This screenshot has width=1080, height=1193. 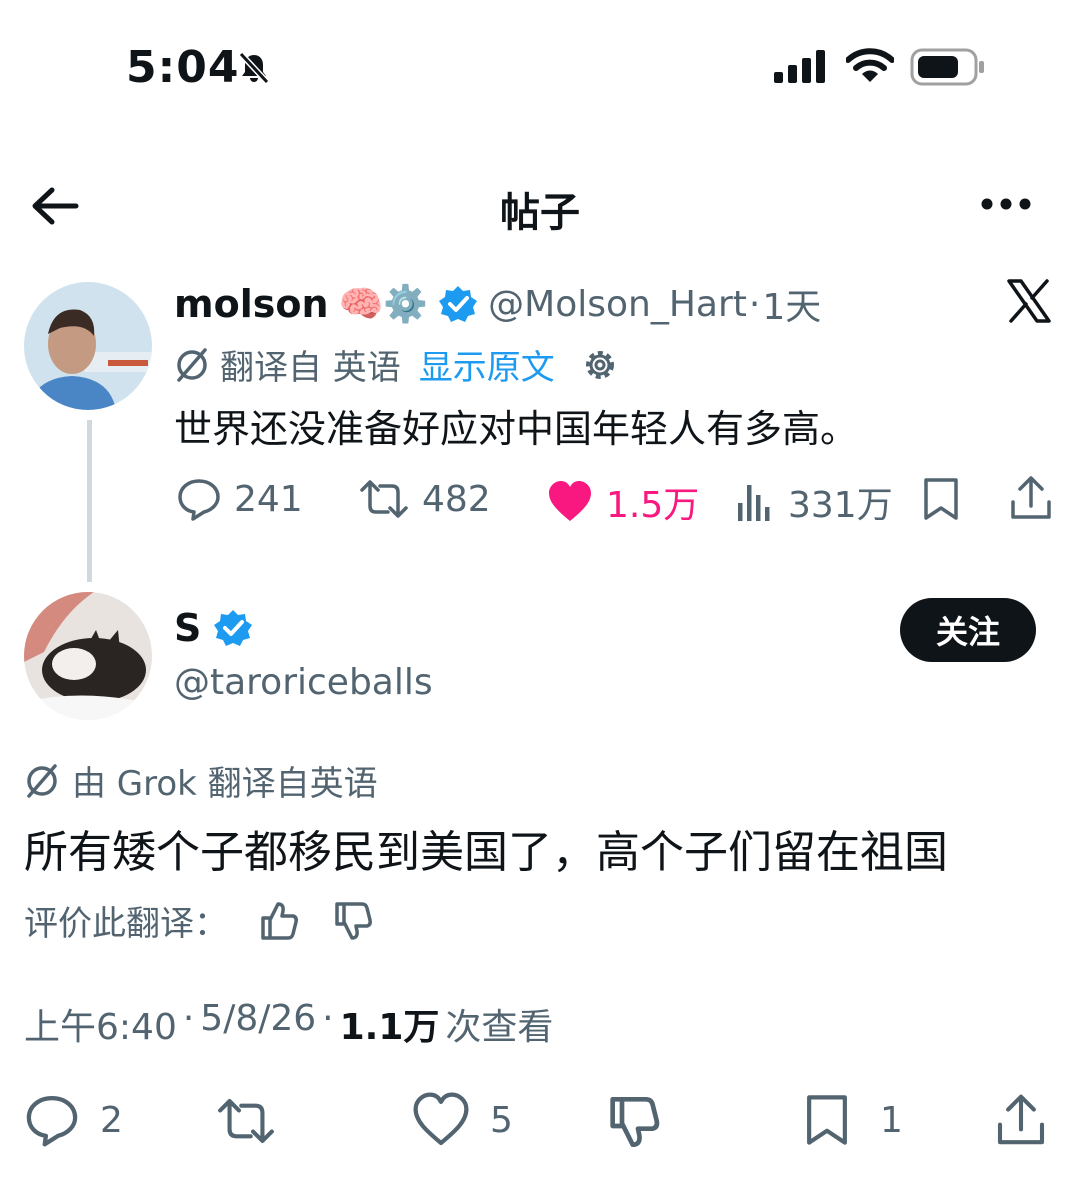 What do you see at coordinates (891, 1120) in the screenshot?
I see `bookmark-count: 1` at bounding box center [891, 1120].